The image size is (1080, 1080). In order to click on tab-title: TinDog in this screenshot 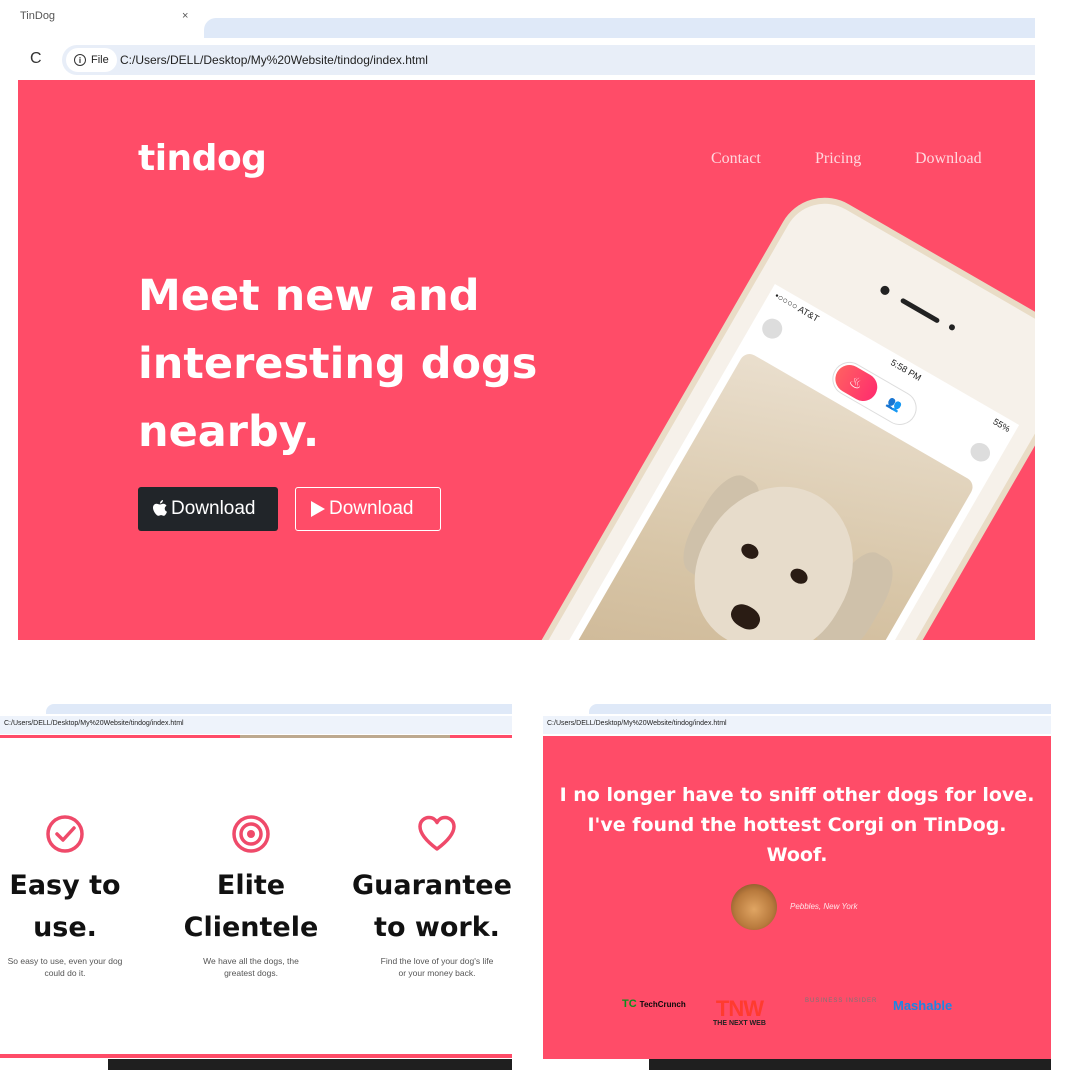, I will do `click(37, 16)`.